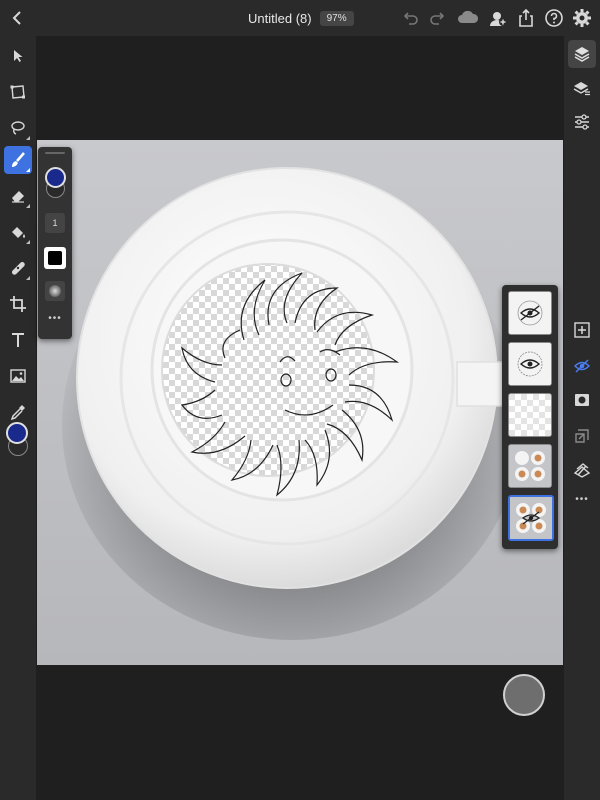  I want to click on visibility-off-icon, so click(582, 366).